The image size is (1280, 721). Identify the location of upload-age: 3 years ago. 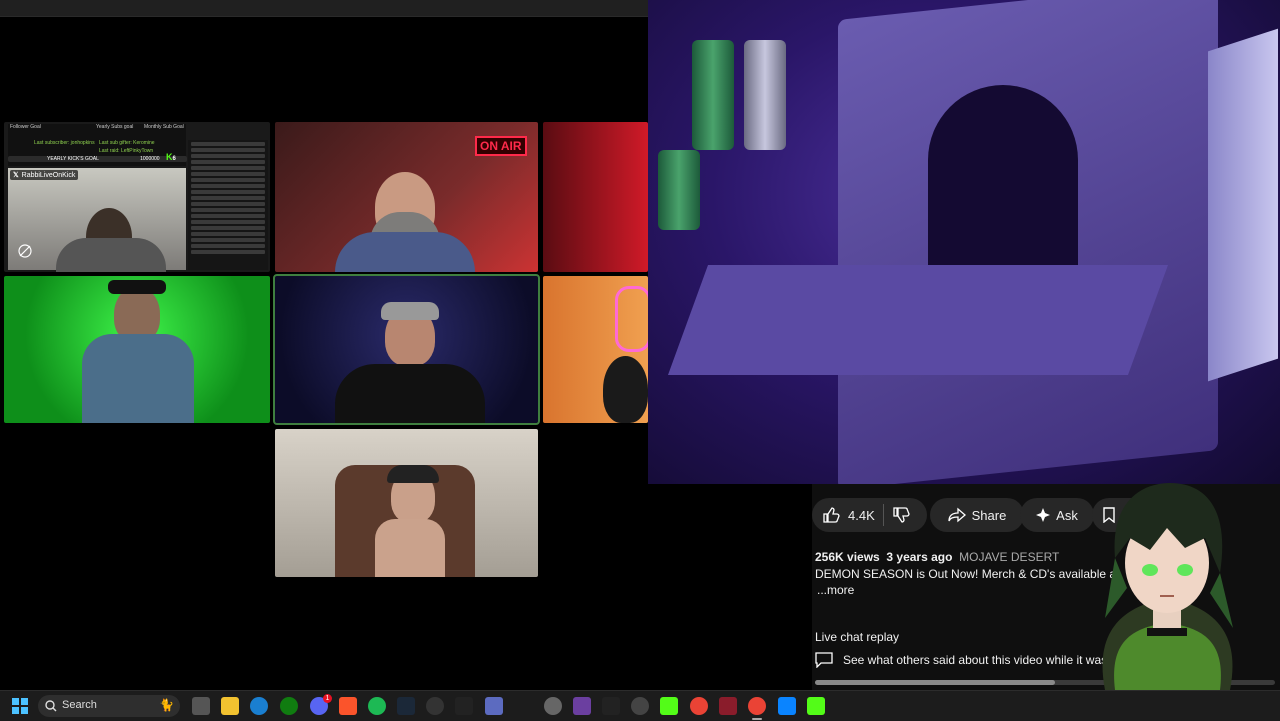
(919, 557).